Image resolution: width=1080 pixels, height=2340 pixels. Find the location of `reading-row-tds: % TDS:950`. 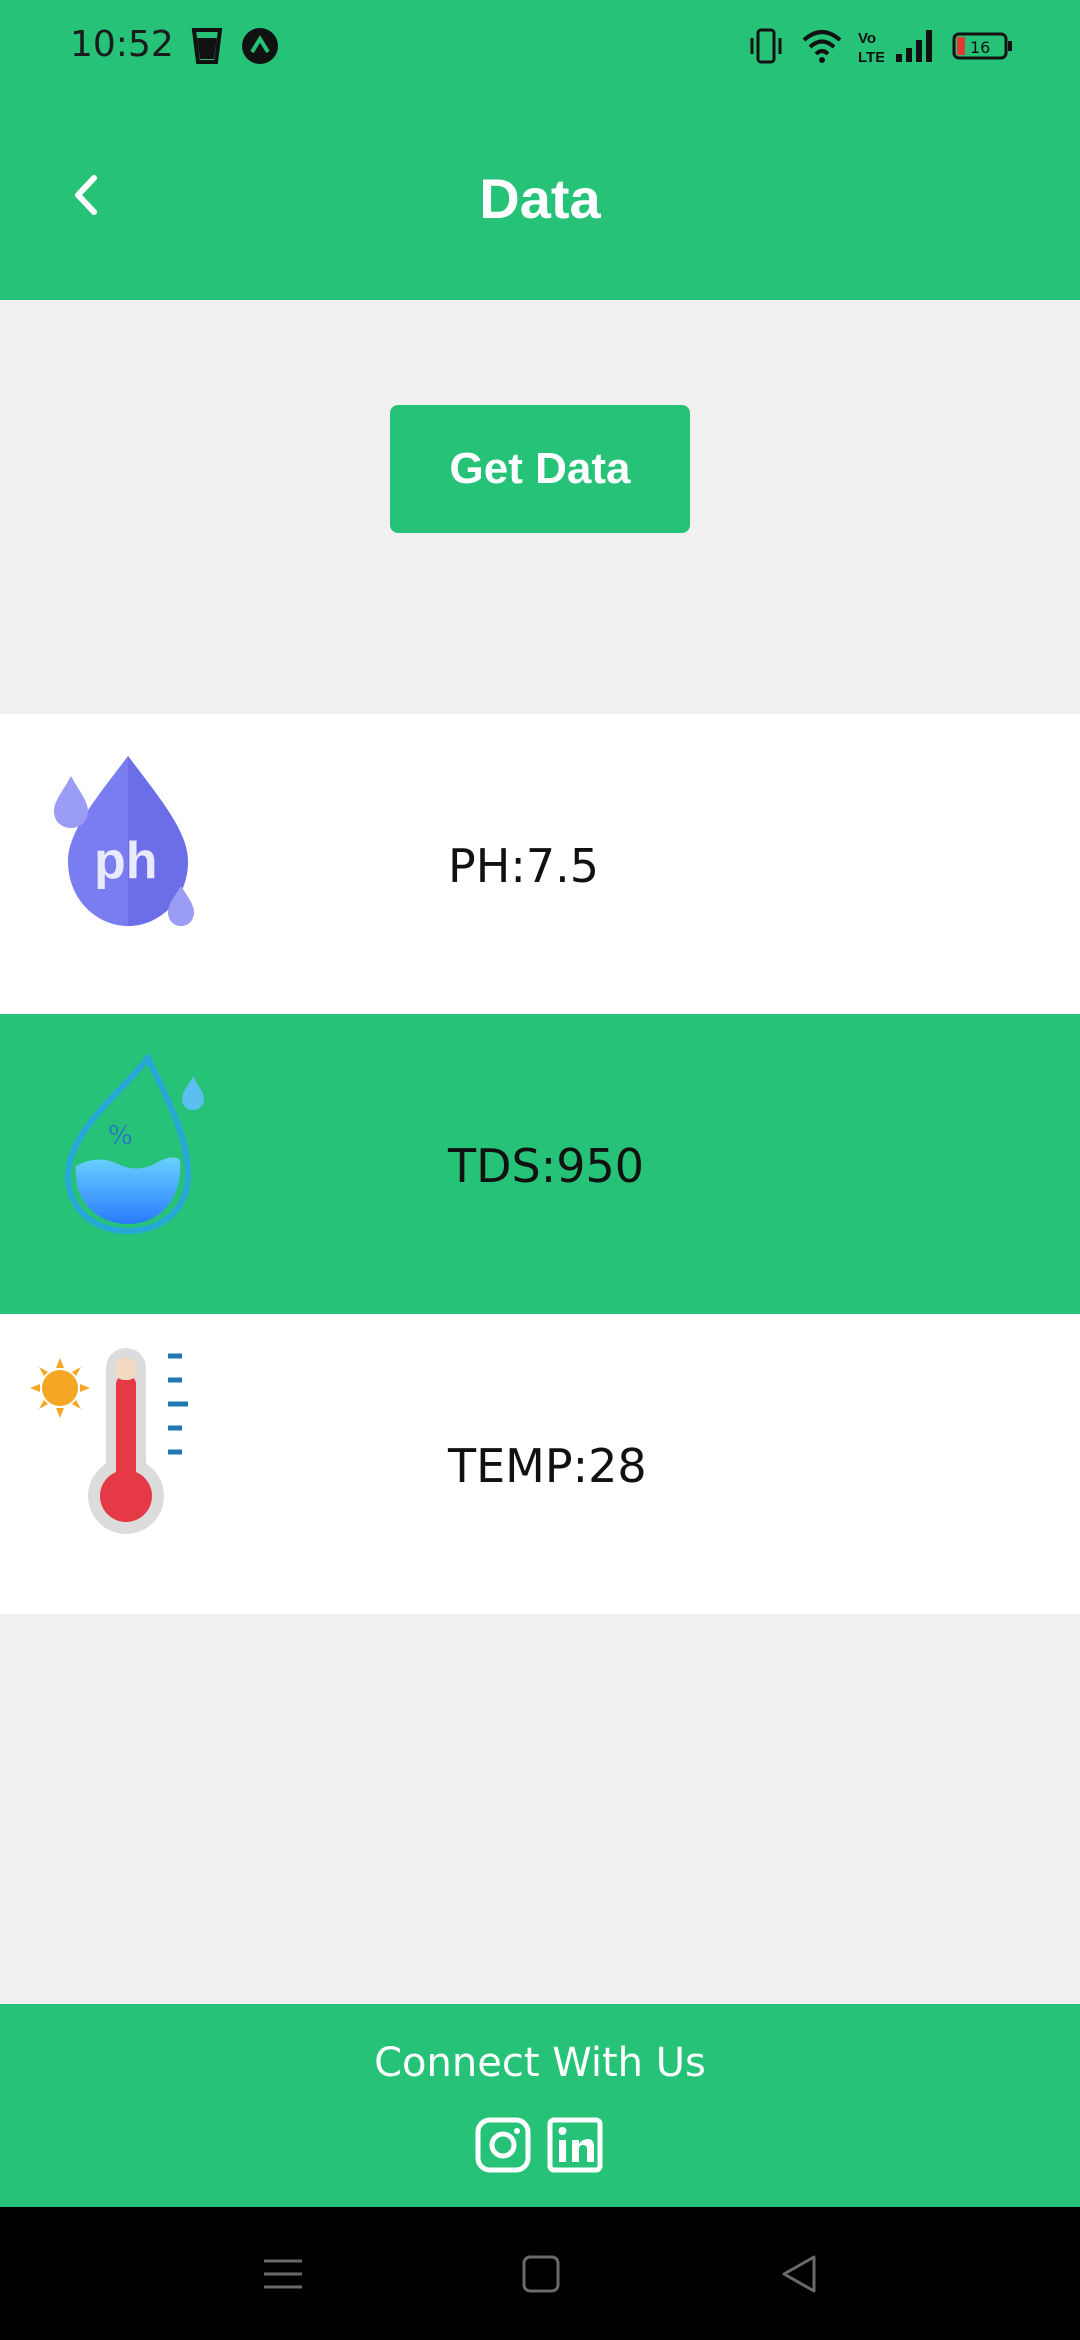

reading-row-tds: % TDS:950 is located at coordinates (540, 1164).